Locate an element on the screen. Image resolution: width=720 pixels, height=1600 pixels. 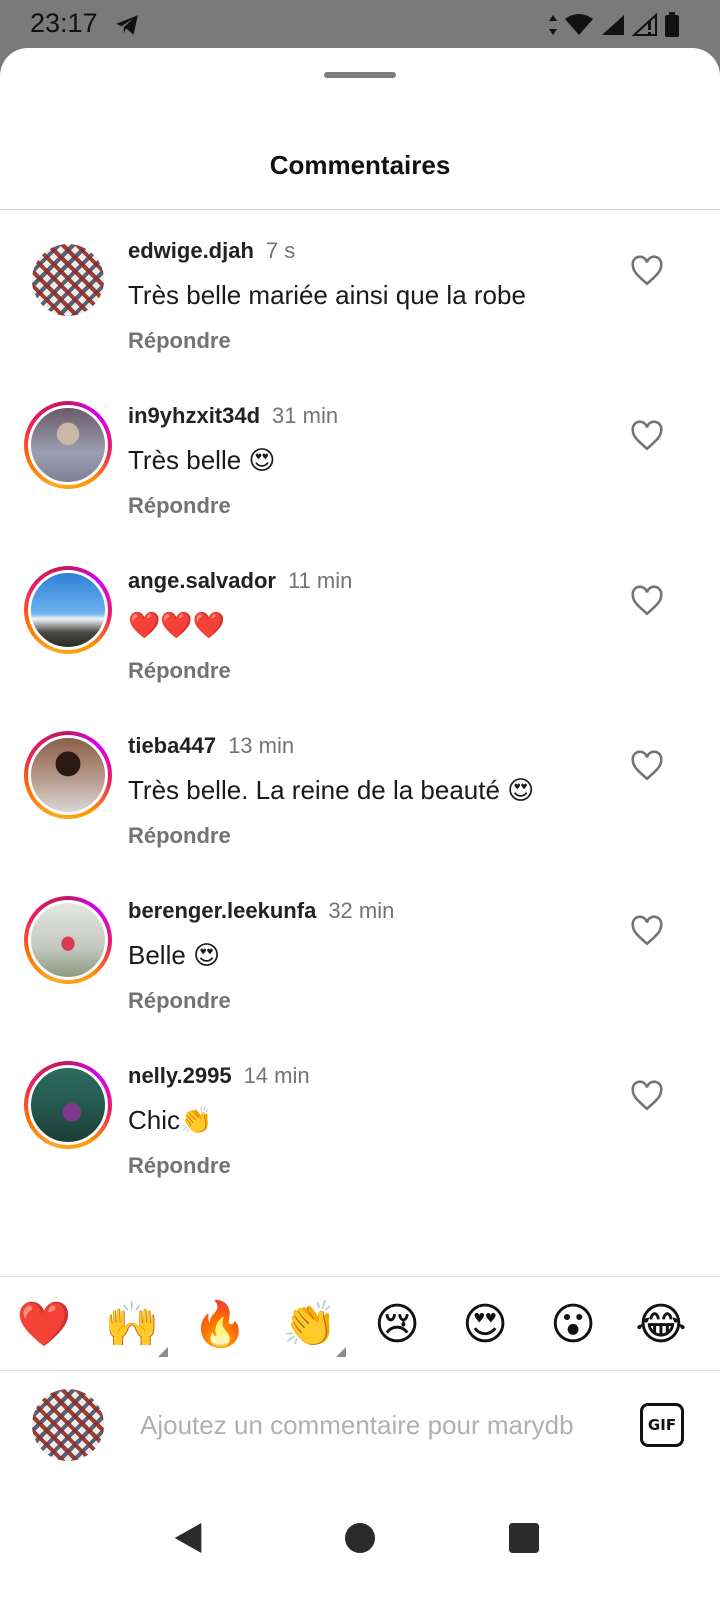
emoji-glyph: 🙌 is located at coordinates (132, 1324).